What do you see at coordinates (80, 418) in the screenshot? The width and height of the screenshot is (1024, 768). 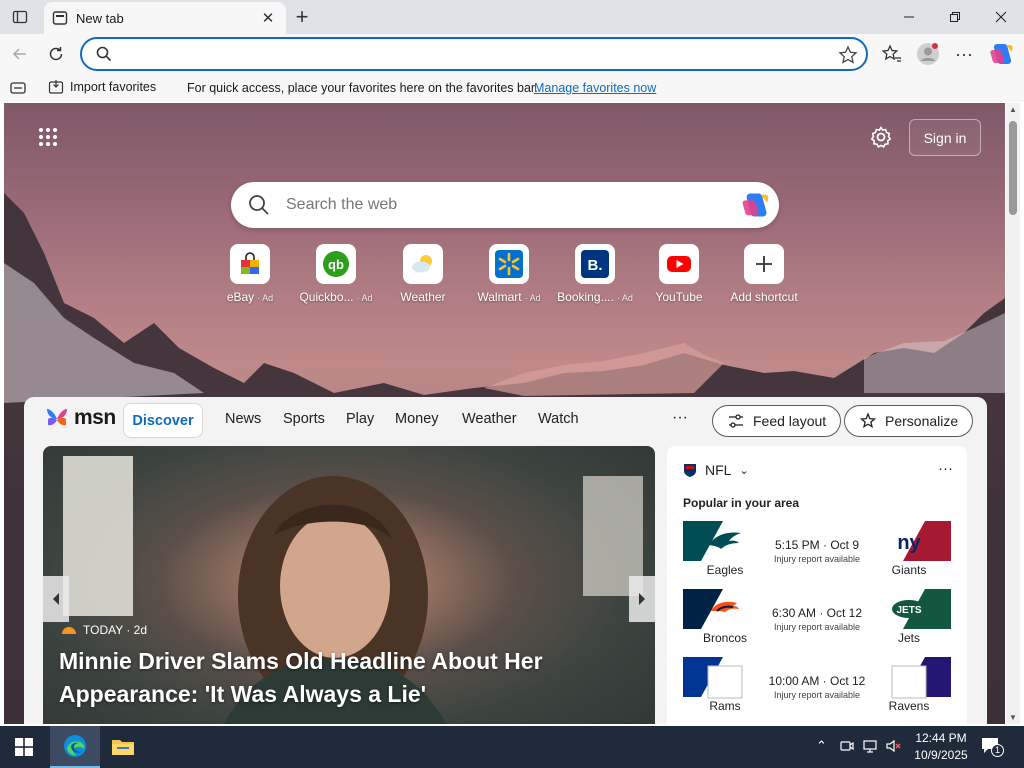 I see `msn-logo: msn` at bounding box center [80, 418].